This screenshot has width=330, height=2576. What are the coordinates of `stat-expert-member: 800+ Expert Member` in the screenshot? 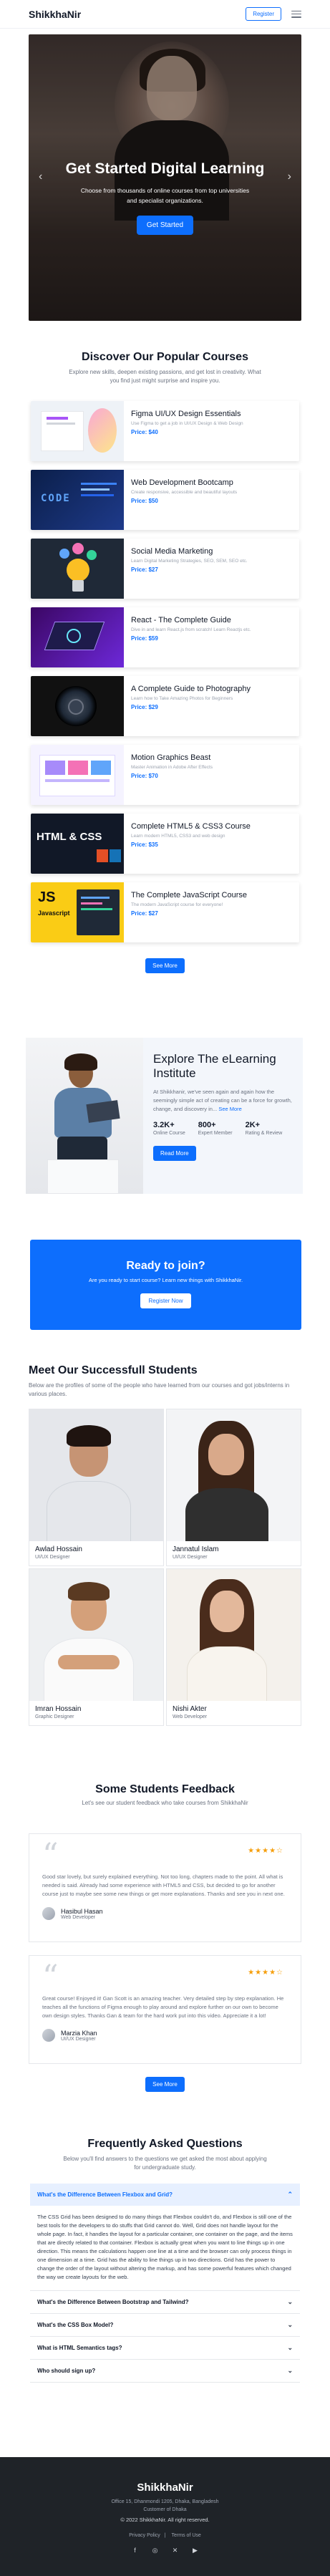 It's located at (216, 1129).